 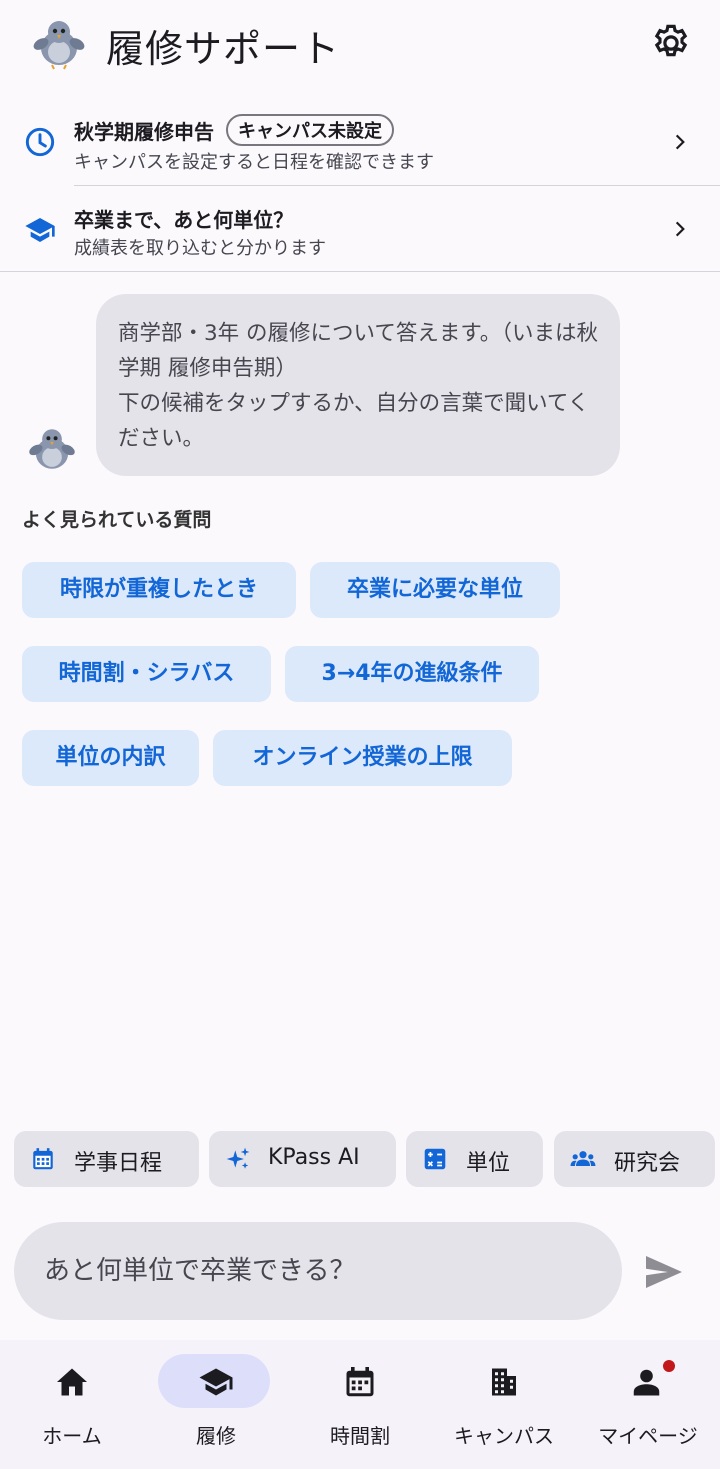 What do you see at coordinates (40, 142) in the screenshot?
I see `clock-icon` at bounding box center [40, 142].